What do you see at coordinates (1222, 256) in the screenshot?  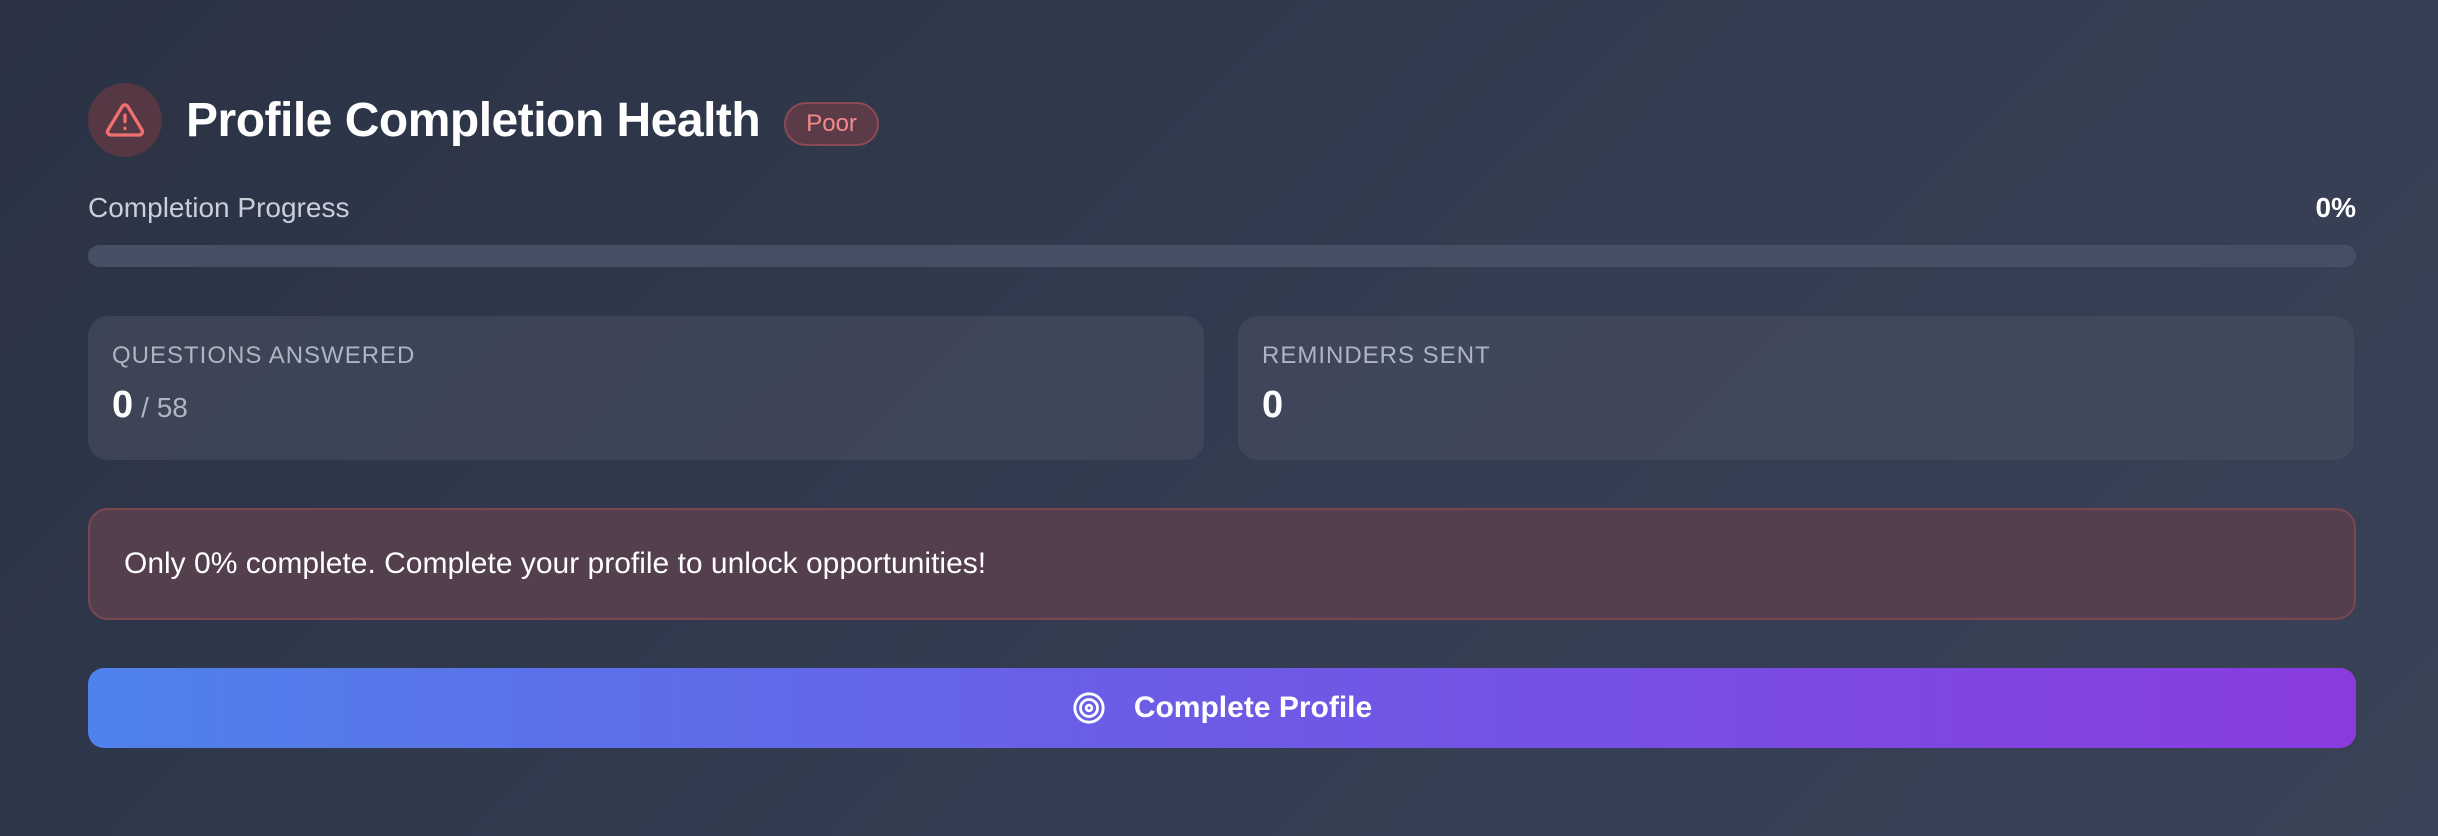 I see `progress-bar` at bounding box center [1222, 256].